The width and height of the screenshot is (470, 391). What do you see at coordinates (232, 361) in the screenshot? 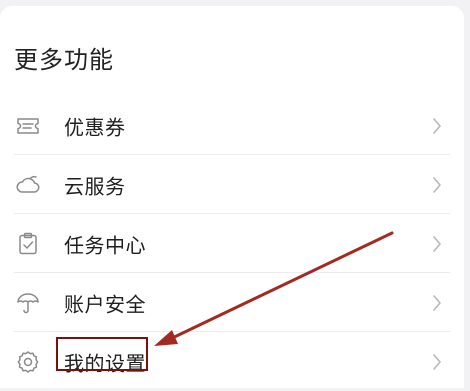
I see `menu-item-my-settings: 我的设置` at bounding box center [232, 361].